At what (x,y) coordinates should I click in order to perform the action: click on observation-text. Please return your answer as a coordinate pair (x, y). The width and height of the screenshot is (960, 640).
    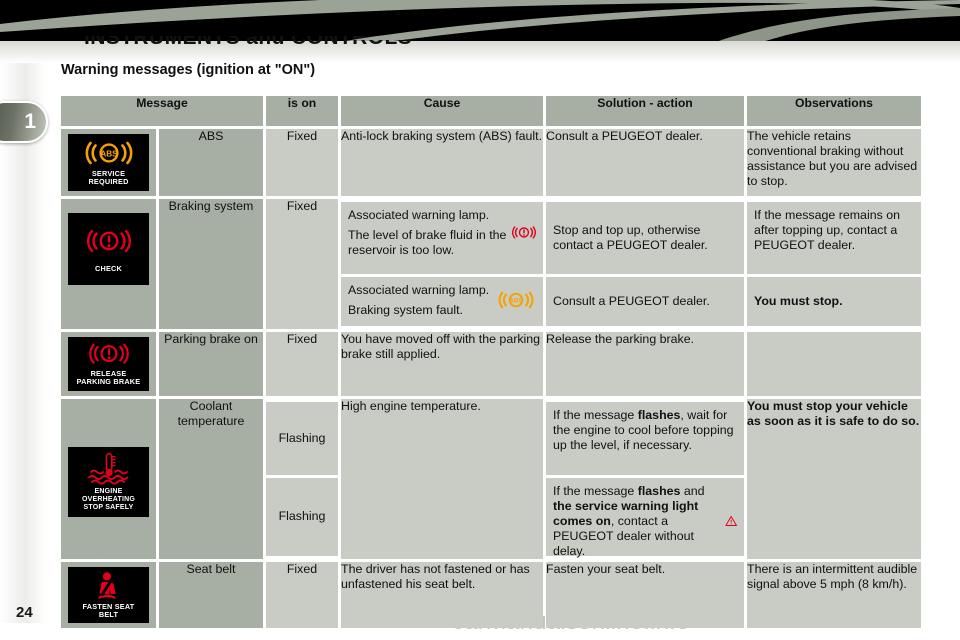
    Looking at the image, I should click on (834, 363).